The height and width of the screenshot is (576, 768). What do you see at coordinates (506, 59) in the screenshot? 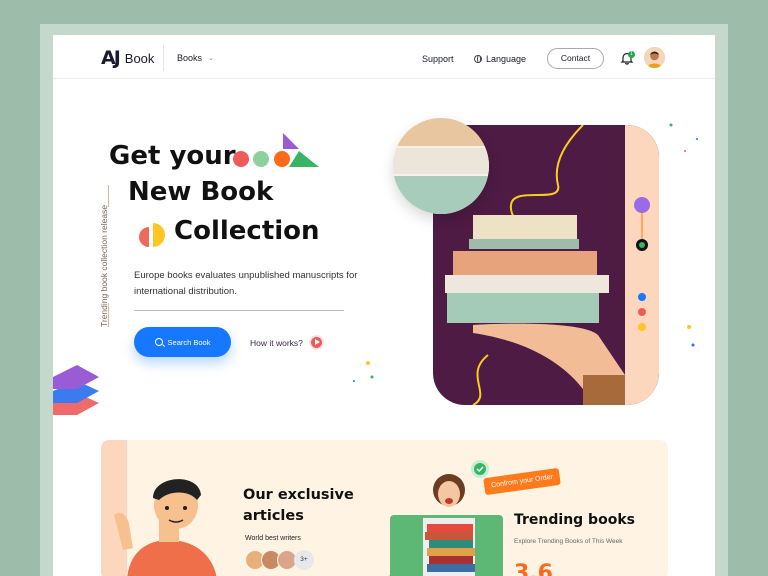
I see `language-label: Language` at bounding box center [506, 59].